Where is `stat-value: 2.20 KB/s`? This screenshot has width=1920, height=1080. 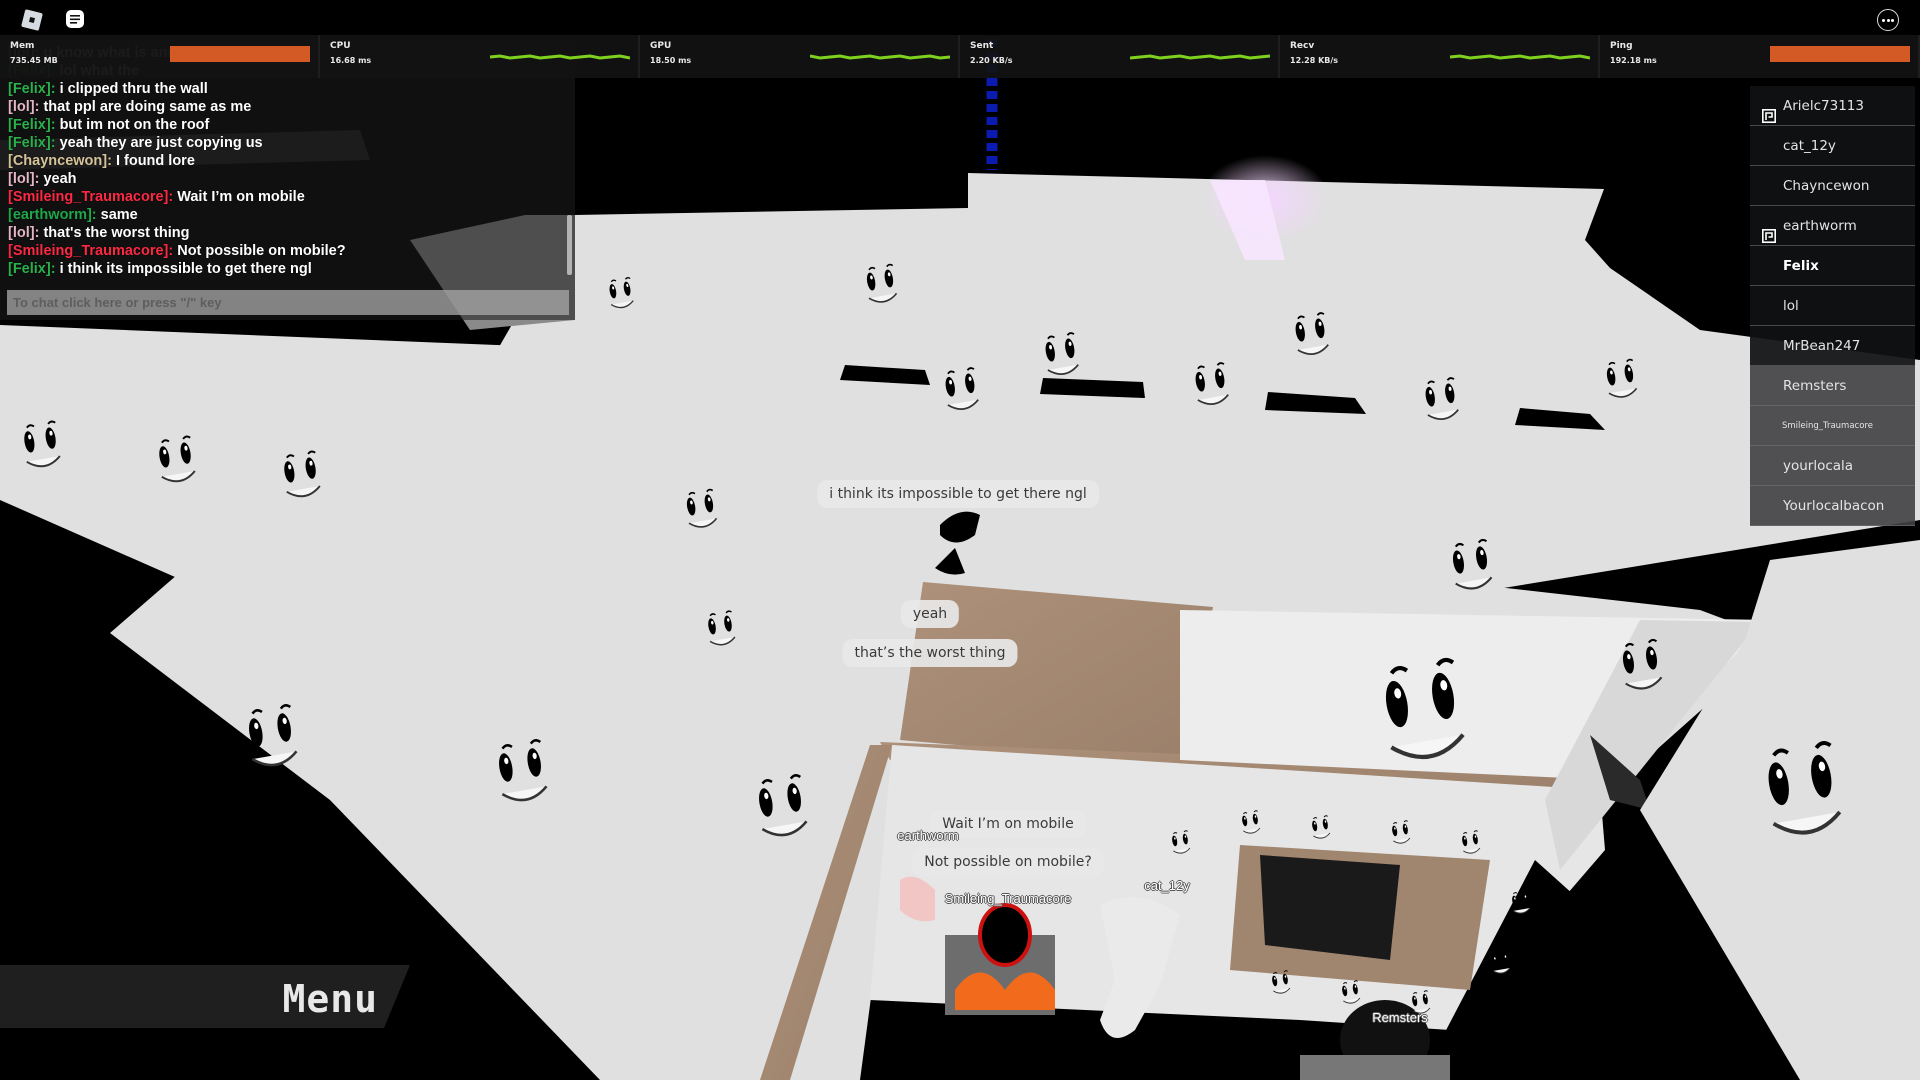 stat-value: 2.20 KB/s is located at coordinates (991, 60).